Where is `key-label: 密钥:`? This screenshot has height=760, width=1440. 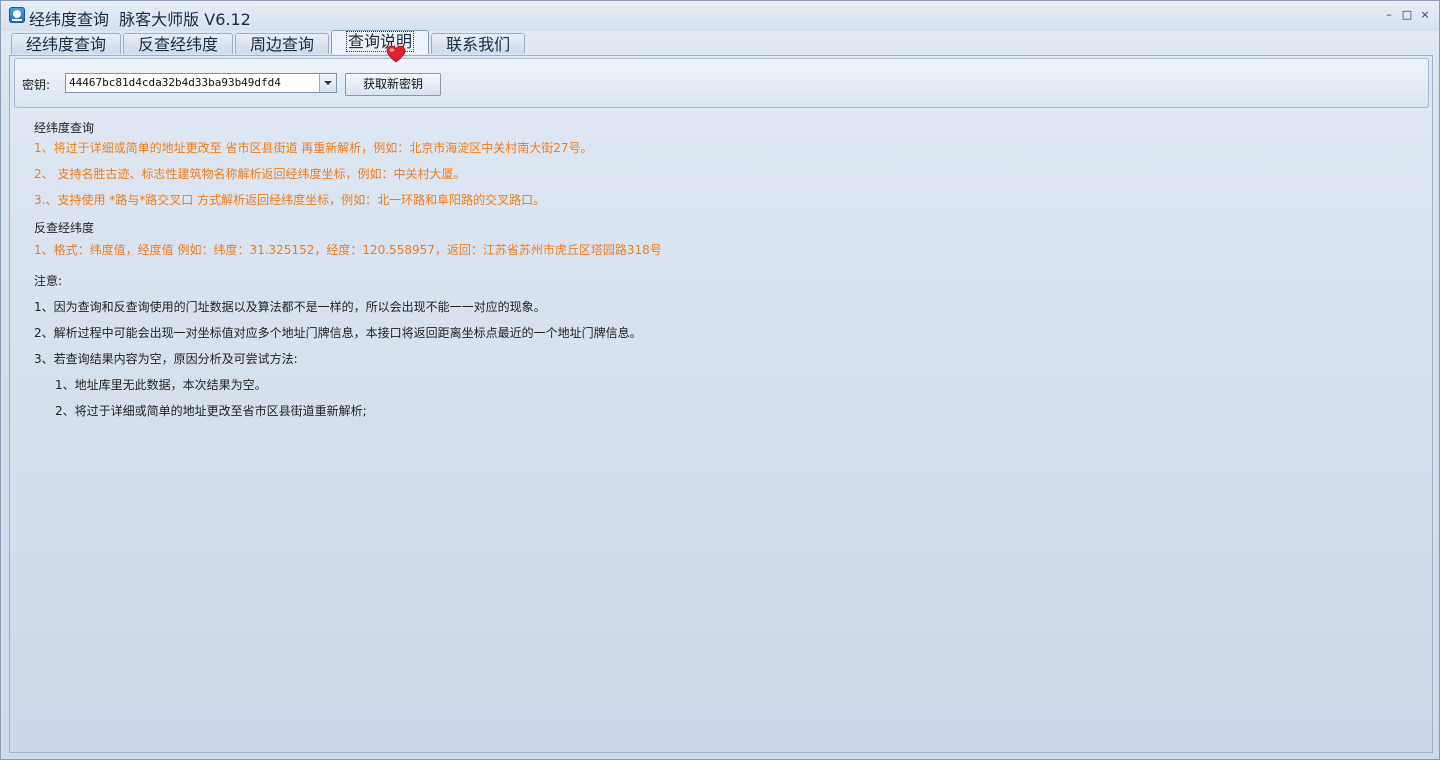
key-label: 密钥: is located at coordinates (36, 85).